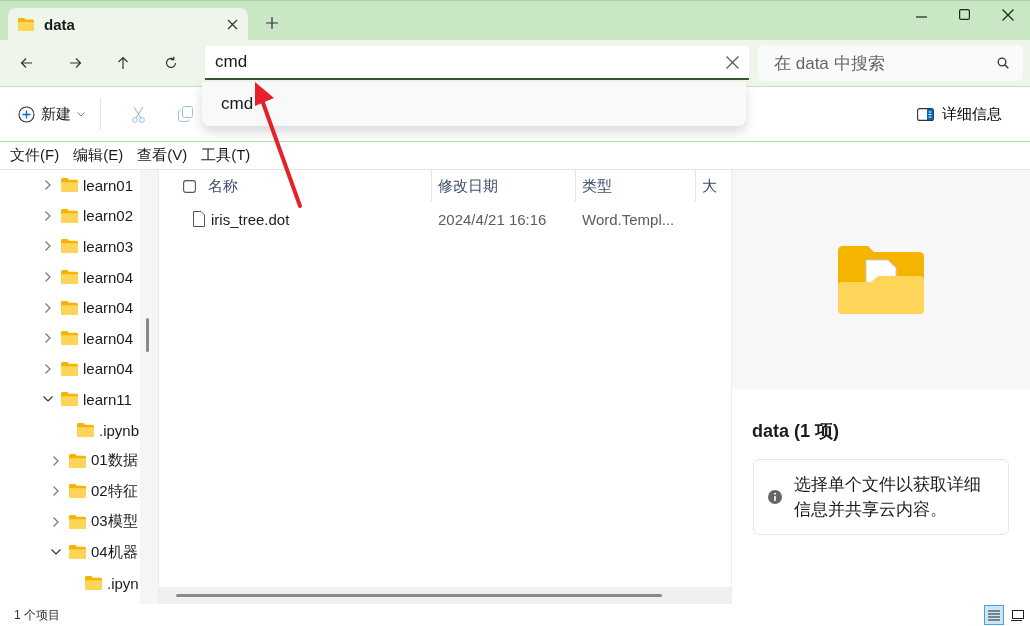 This screenshot has height=626, width=1030. What do you see at coordinates (51, 114) in the screenshot?
I see `new-button: 新建` at bounding box center [51, 114].